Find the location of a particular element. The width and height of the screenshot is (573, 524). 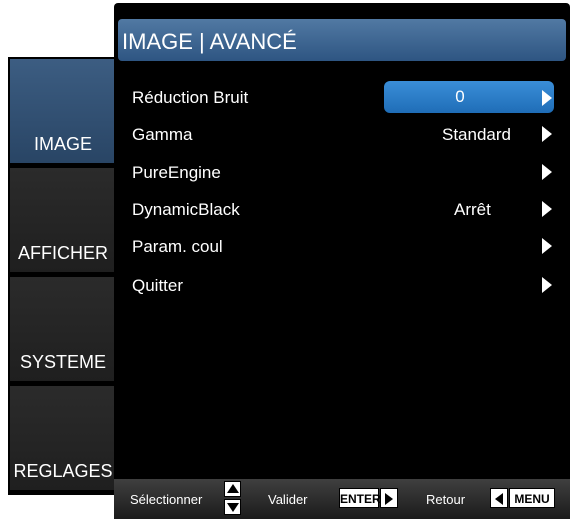

menu-item-pureengine: PureEngine is located at coordinates (344, 172).